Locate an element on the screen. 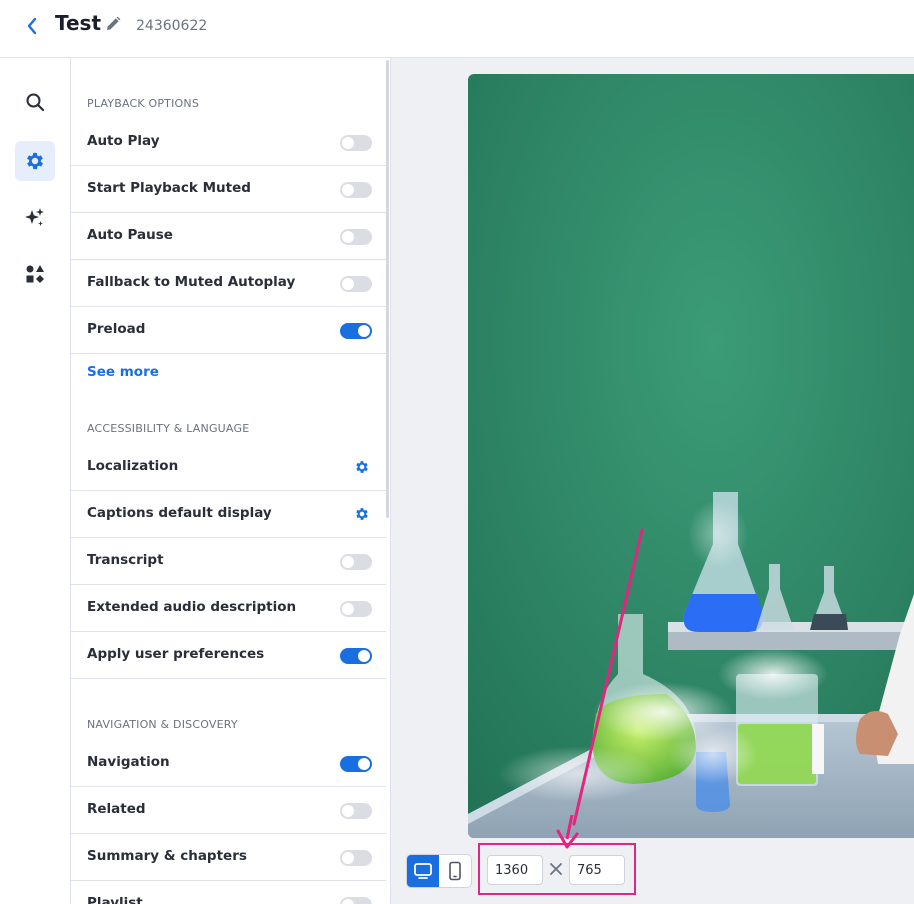  setting-label: Auto Pause is located at coordinates (130, 235).